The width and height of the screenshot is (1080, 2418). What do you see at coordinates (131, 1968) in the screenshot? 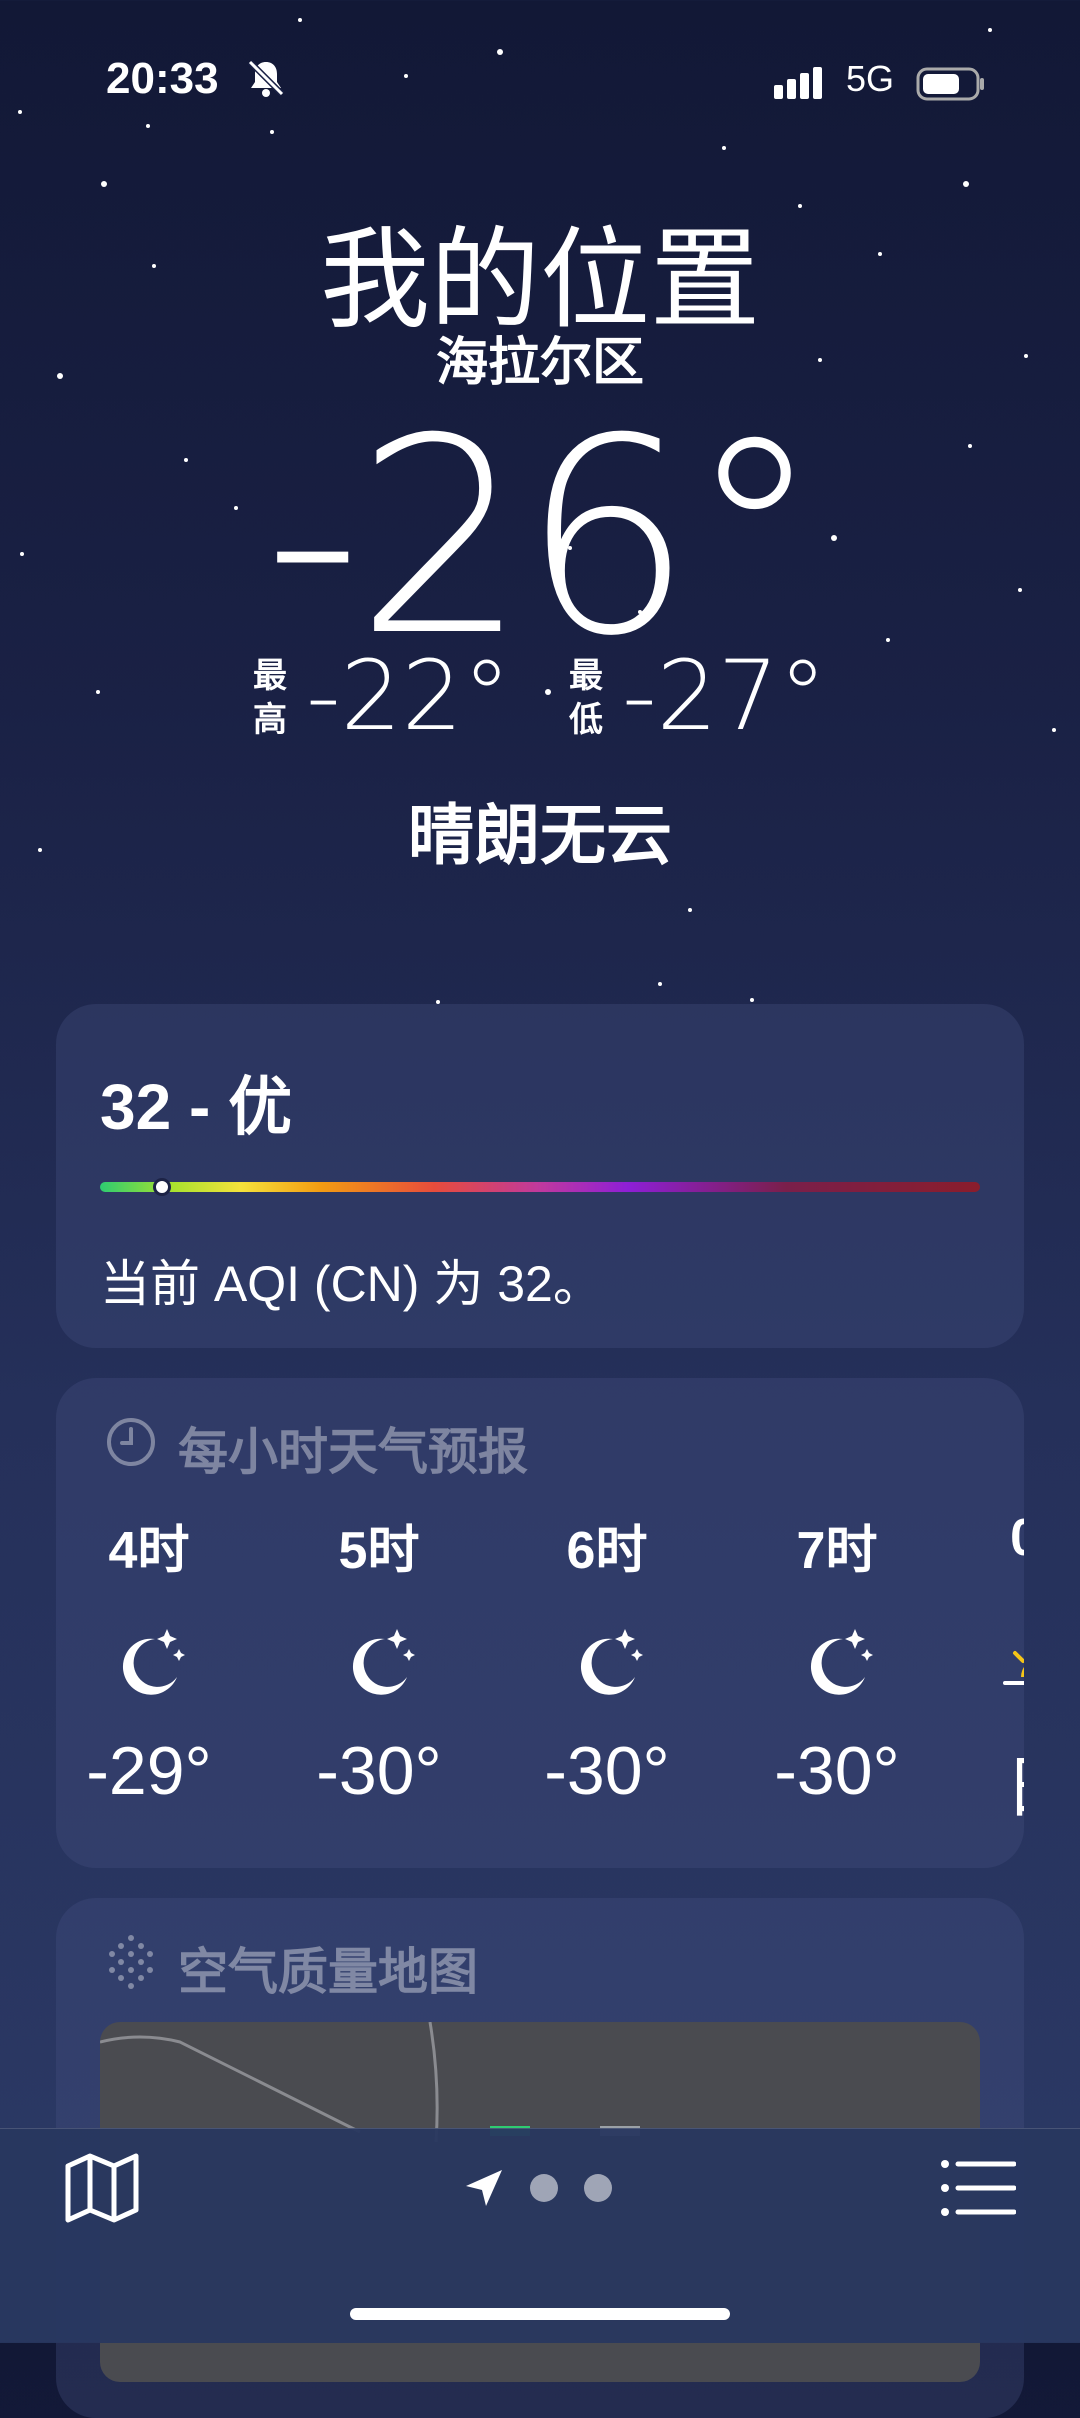
I see `dots-grid-icon` at bounding box center [131, 1968].